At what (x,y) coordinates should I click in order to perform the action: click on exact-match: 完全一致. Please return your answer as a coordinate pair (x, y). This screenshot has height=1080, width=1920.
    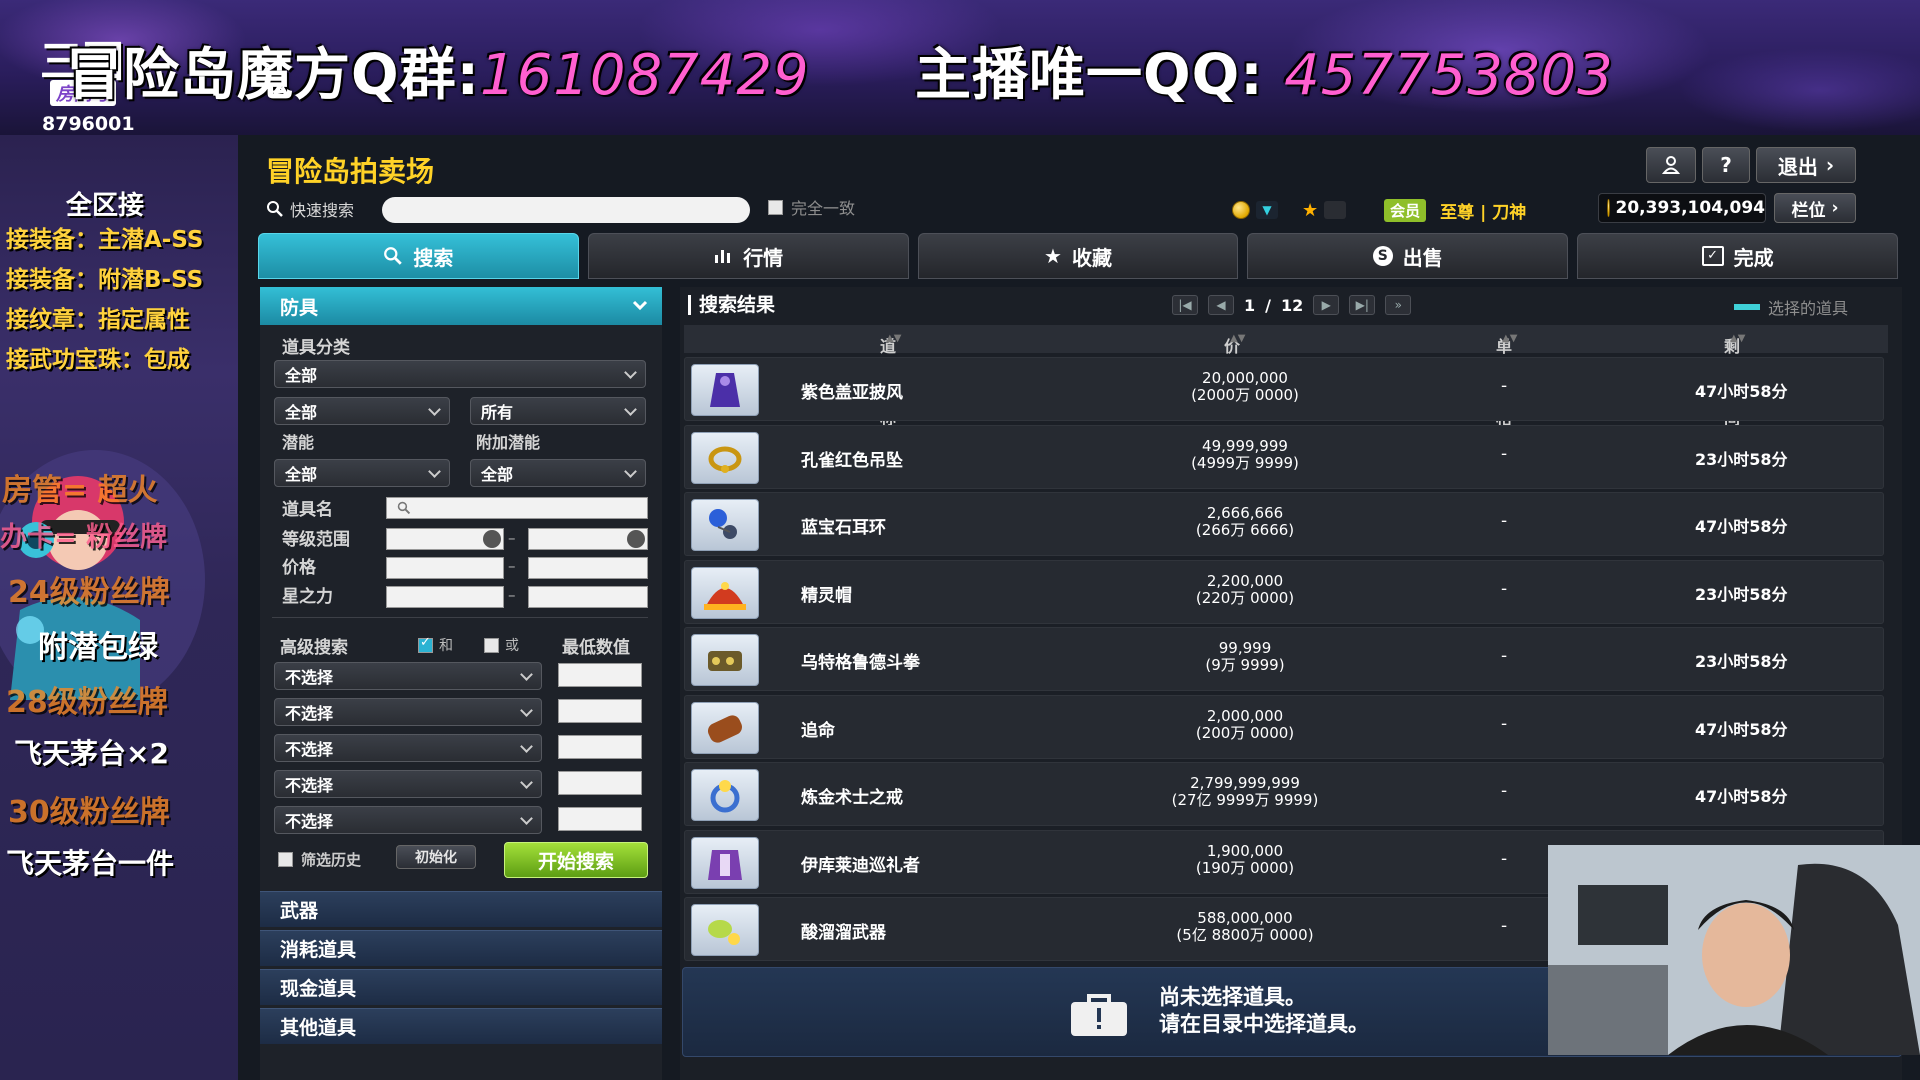
    Looking at the image, I should click on (811, 207).